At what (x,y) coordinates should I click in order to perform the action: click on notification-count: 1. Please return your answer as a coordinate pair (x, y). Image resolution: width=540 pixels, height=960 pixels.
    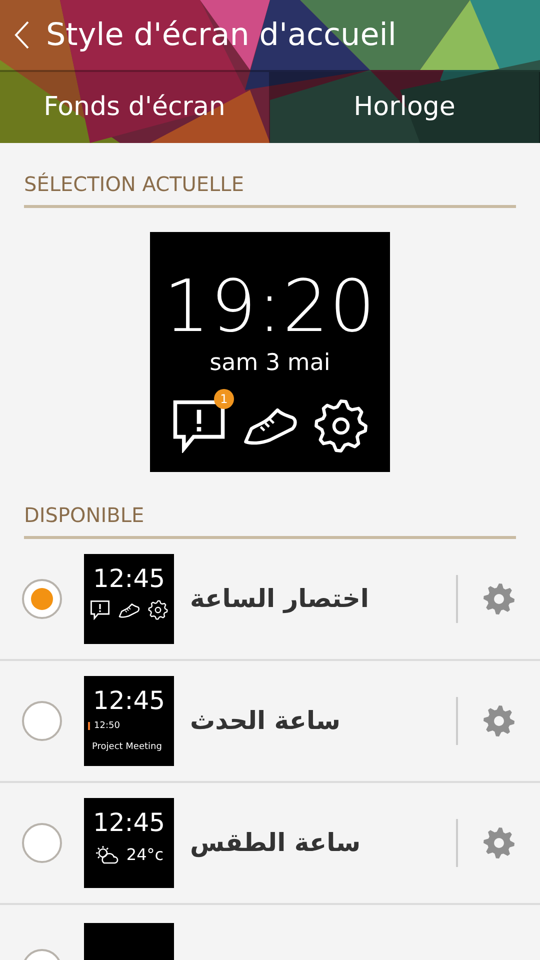
    Looking at the image, I should click on (224, 398).